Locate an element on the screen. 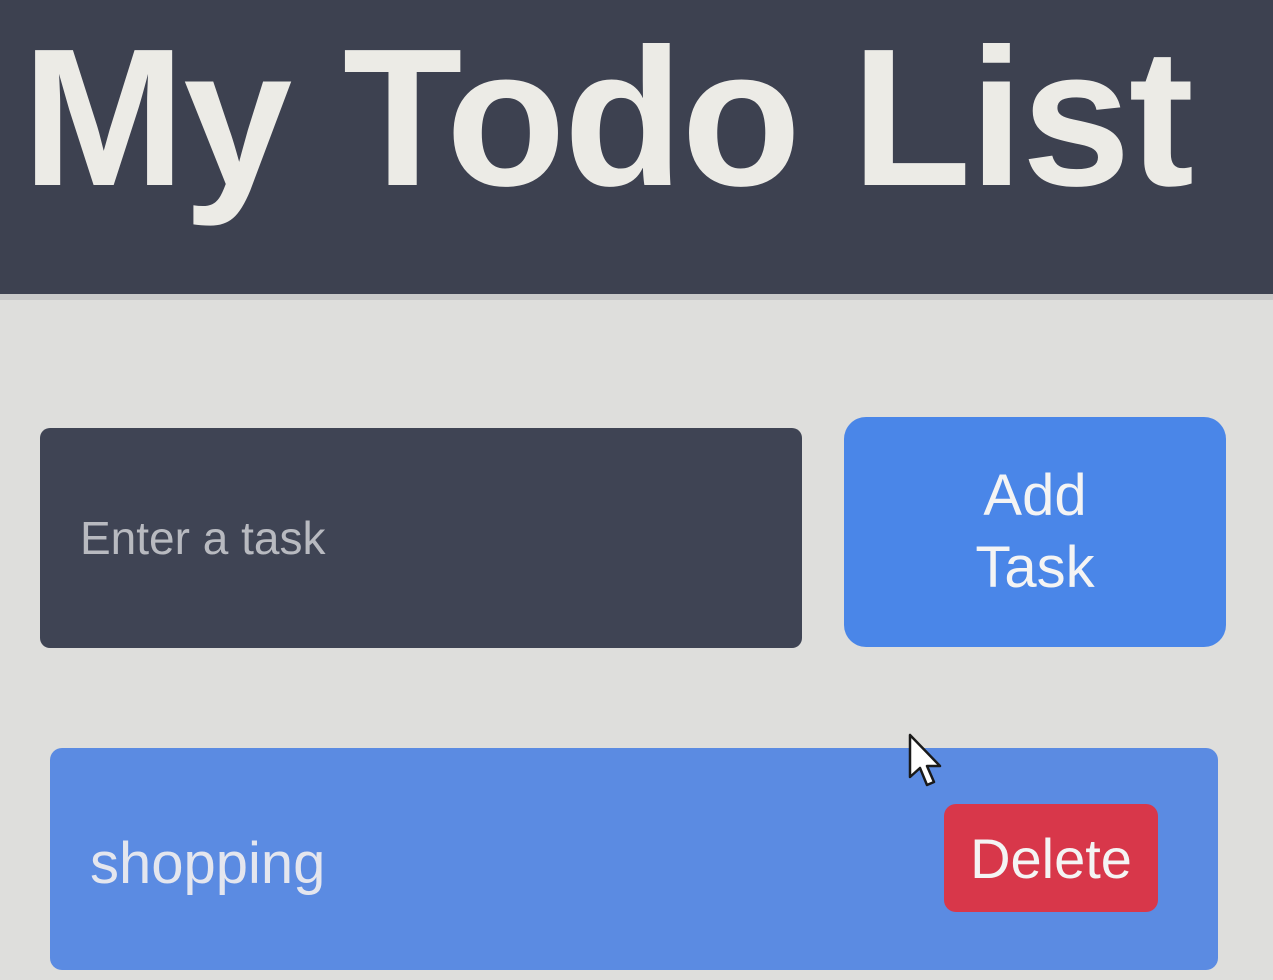 This screenshot has height=980, width=1273. mouse-pointer-icon is located at coordinates (925, 760).